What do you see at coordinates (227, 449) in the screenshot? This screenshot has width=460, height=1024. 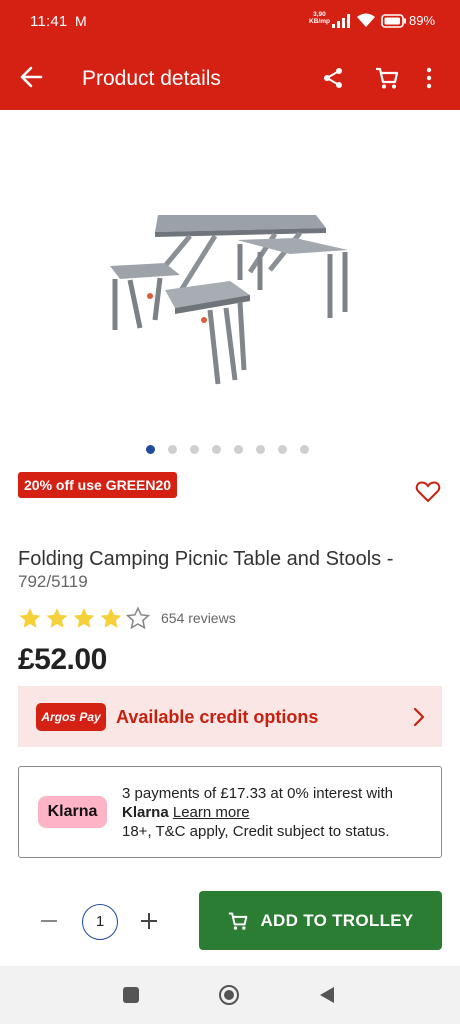 I see `image-carousel-dots` at bounding box center [227, 449].